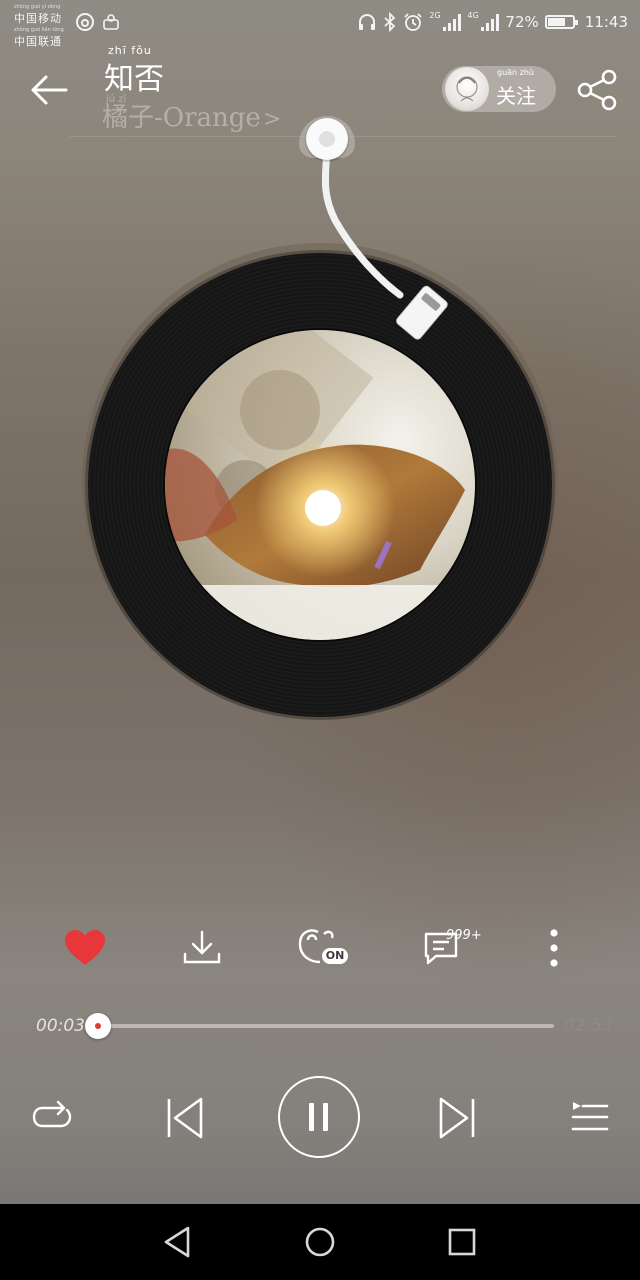 The height and width of the screenshot is (1280, 640). I want to click on bluetooth-icon, so click(390, 22).